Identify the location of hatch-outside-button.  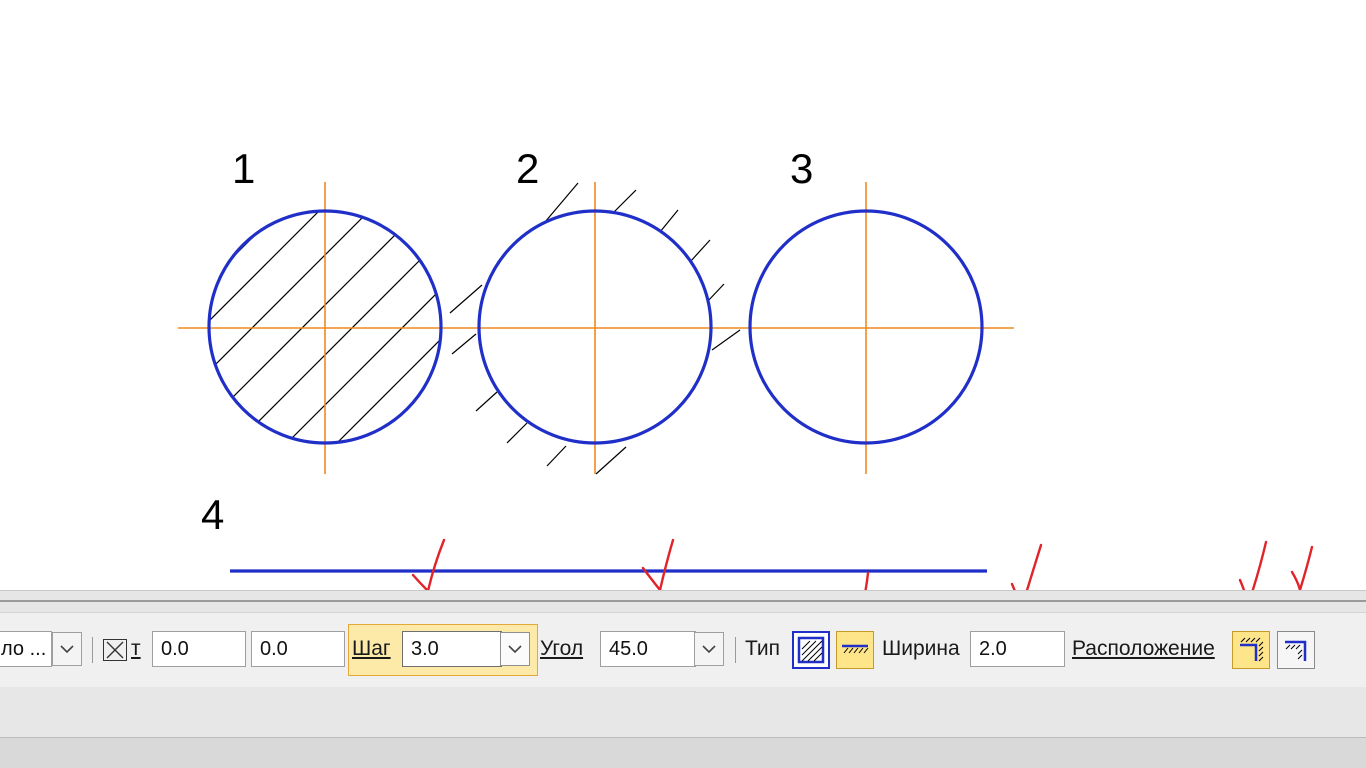
(1251, 650).